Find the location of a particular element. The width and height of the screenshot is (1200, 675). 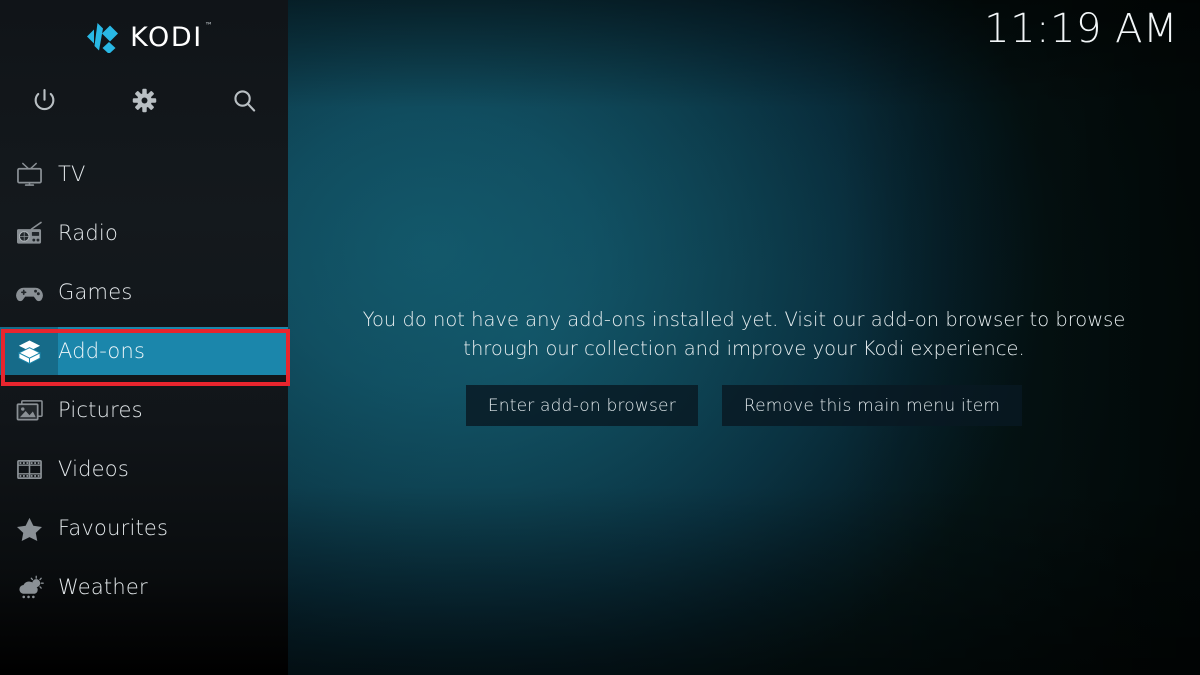

sidebar-item-games: Games is located at coordinates (144, 292).